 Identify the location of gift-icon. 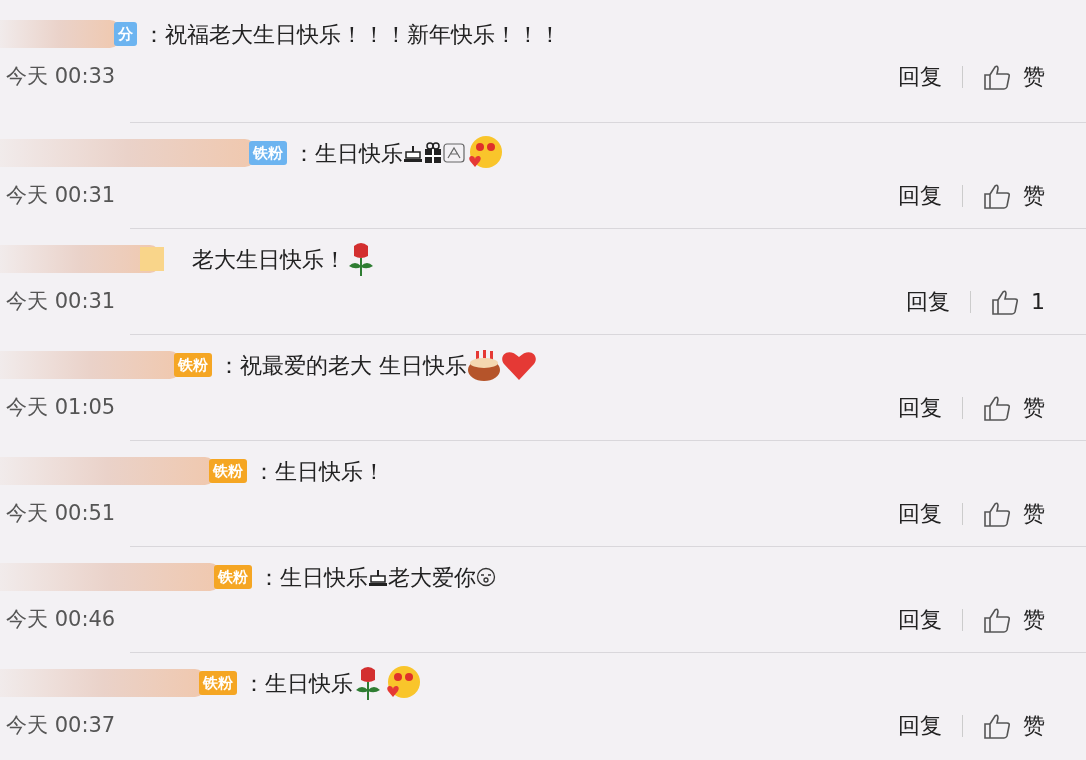
(433, 153).